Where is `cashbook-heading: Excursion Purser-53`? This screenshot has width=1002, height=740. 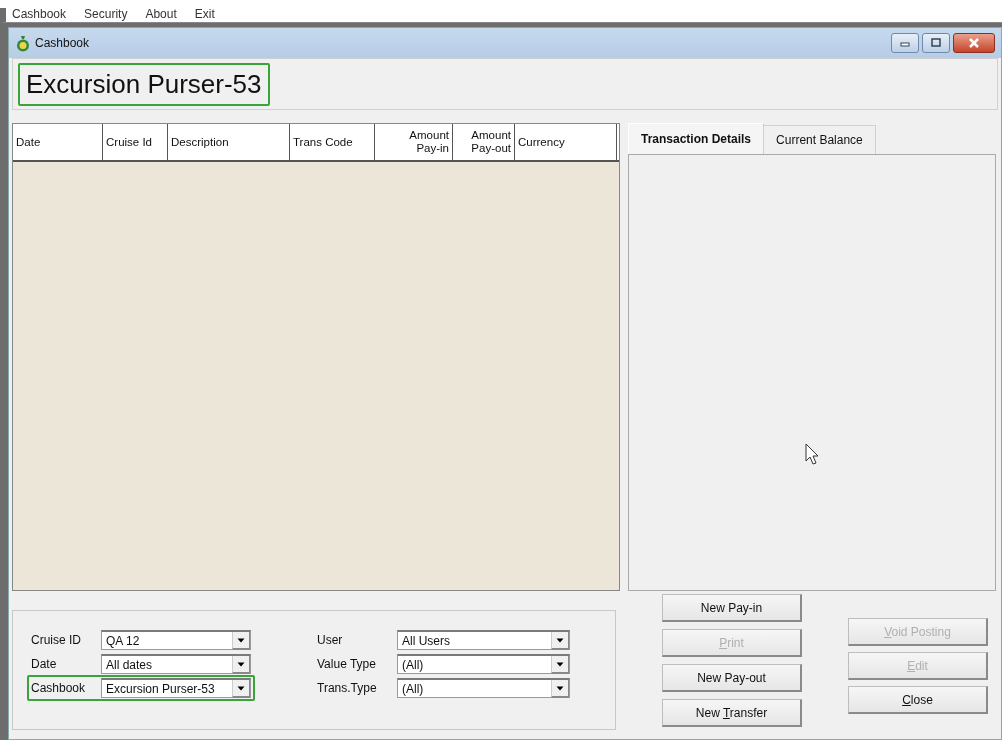
cashbook-heading: Excursion Purser-53 is located at coordinates (144, 84).